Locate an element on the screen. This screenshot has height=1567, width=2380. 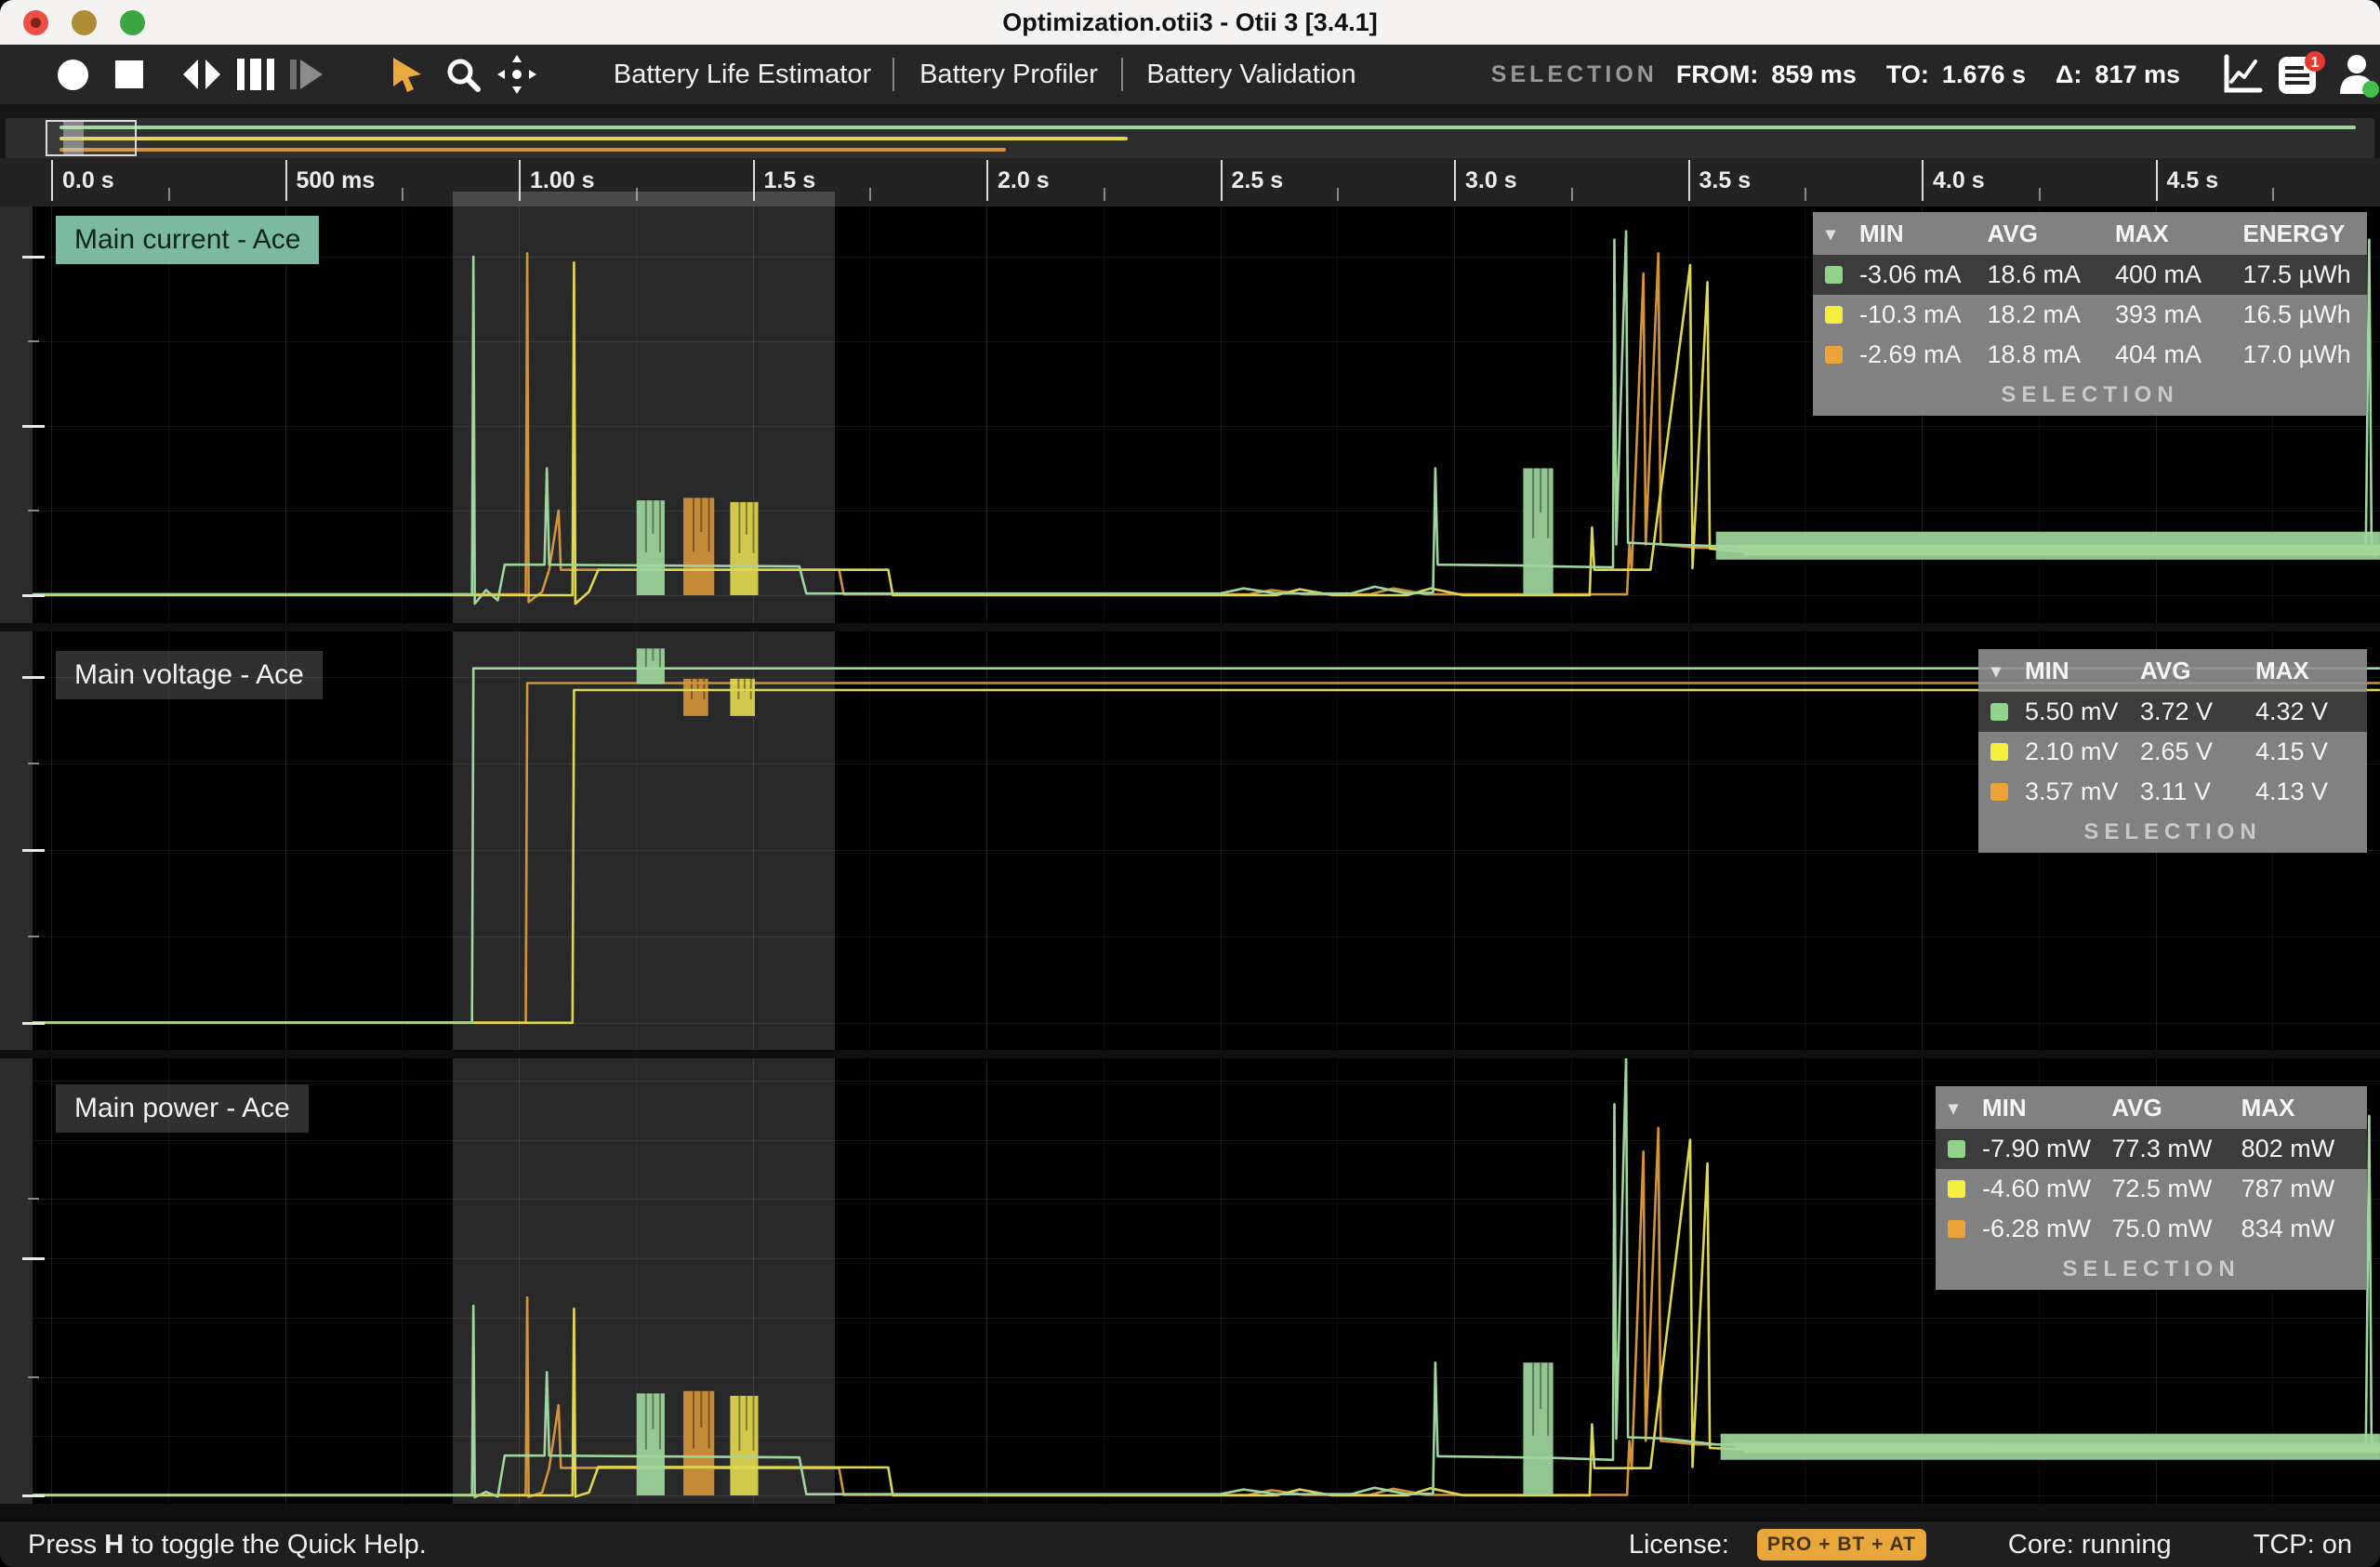
stats-footer: SELECTION is located at coordinates (2090, 394).